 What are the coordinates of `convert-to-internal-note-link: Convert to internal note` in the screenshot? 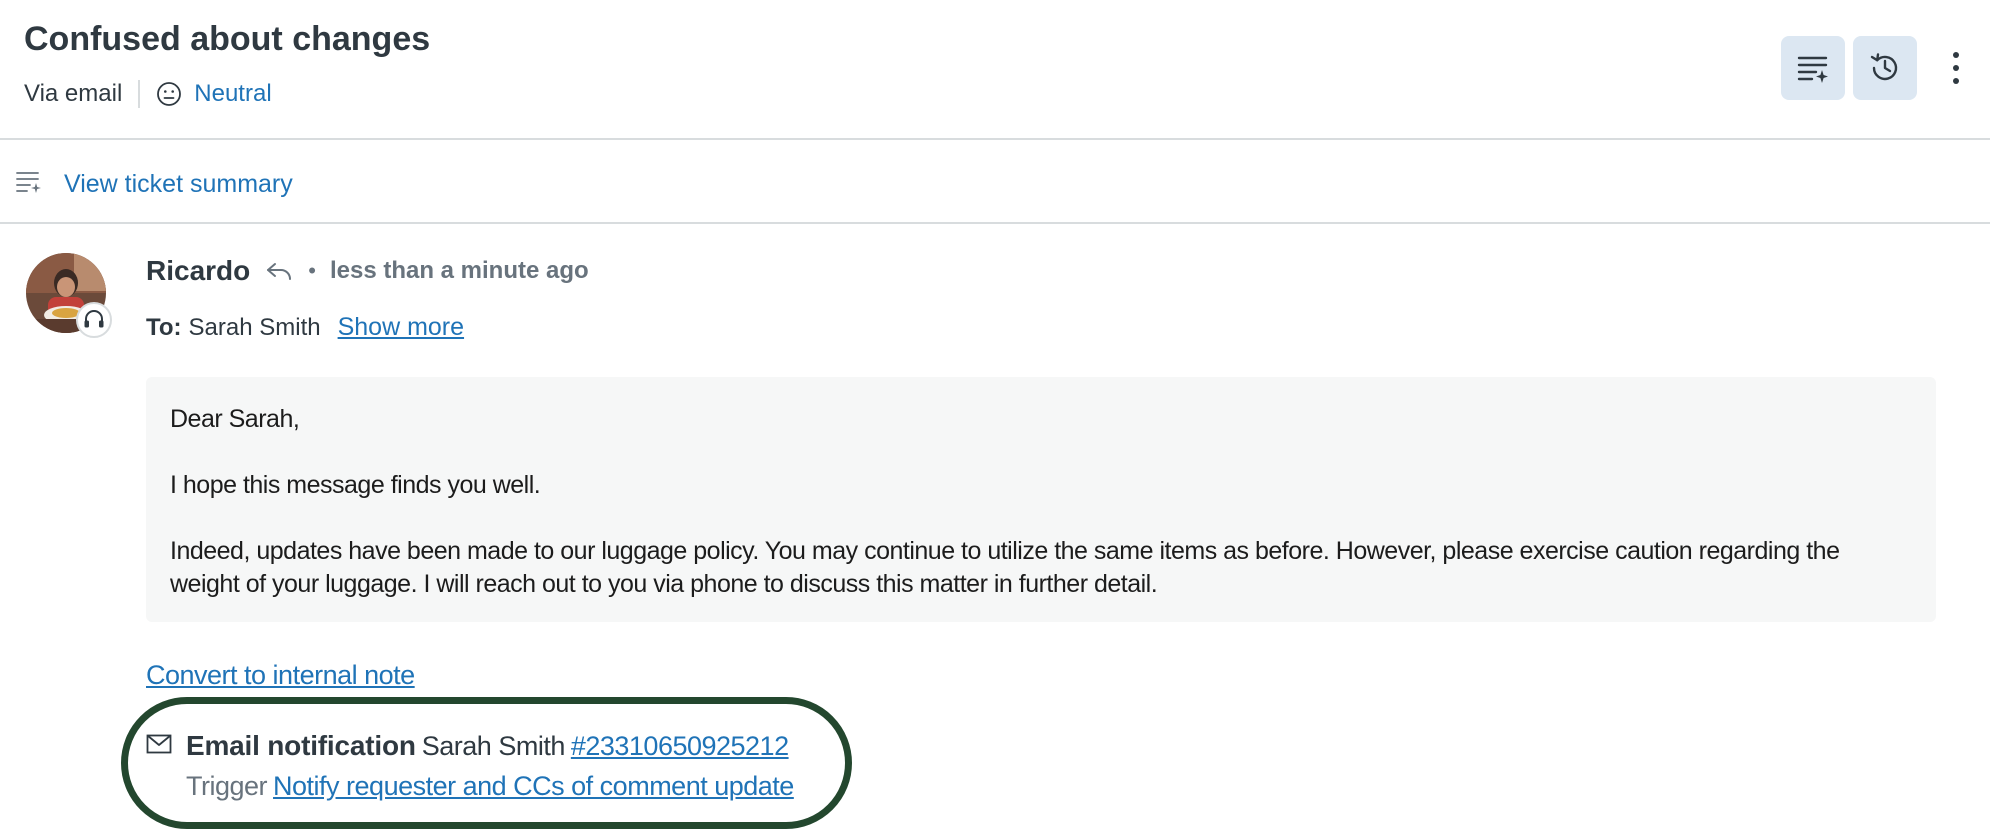 It's located at (280, 675).